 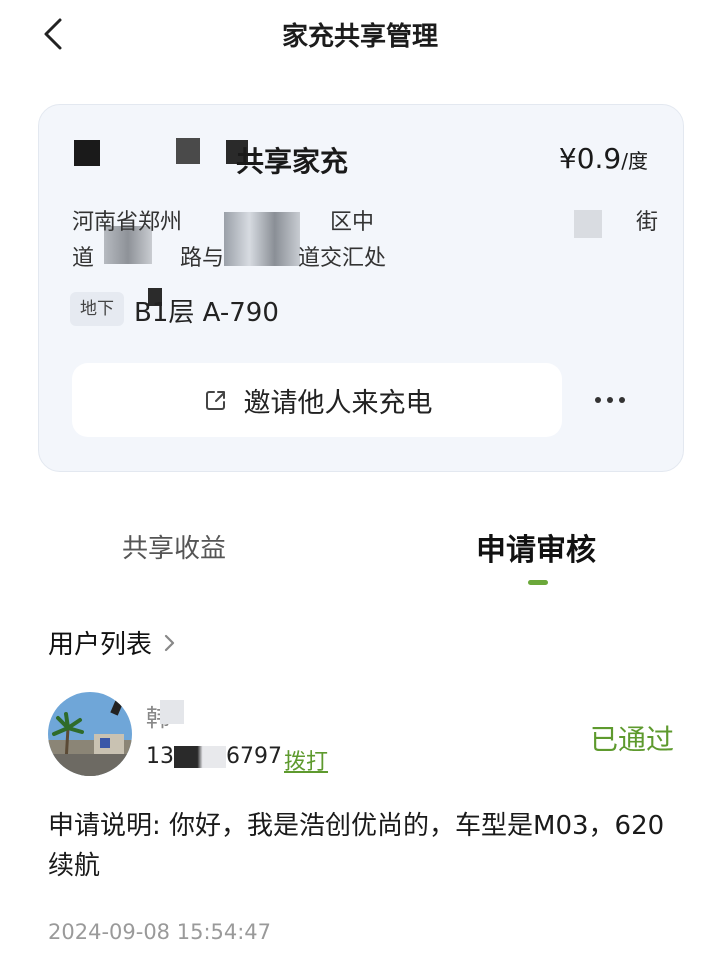 What do you see at coordinates (127, 222) in the screenshot?
I see `address-part: 河南省郑州` at bounding box center [127, 222].